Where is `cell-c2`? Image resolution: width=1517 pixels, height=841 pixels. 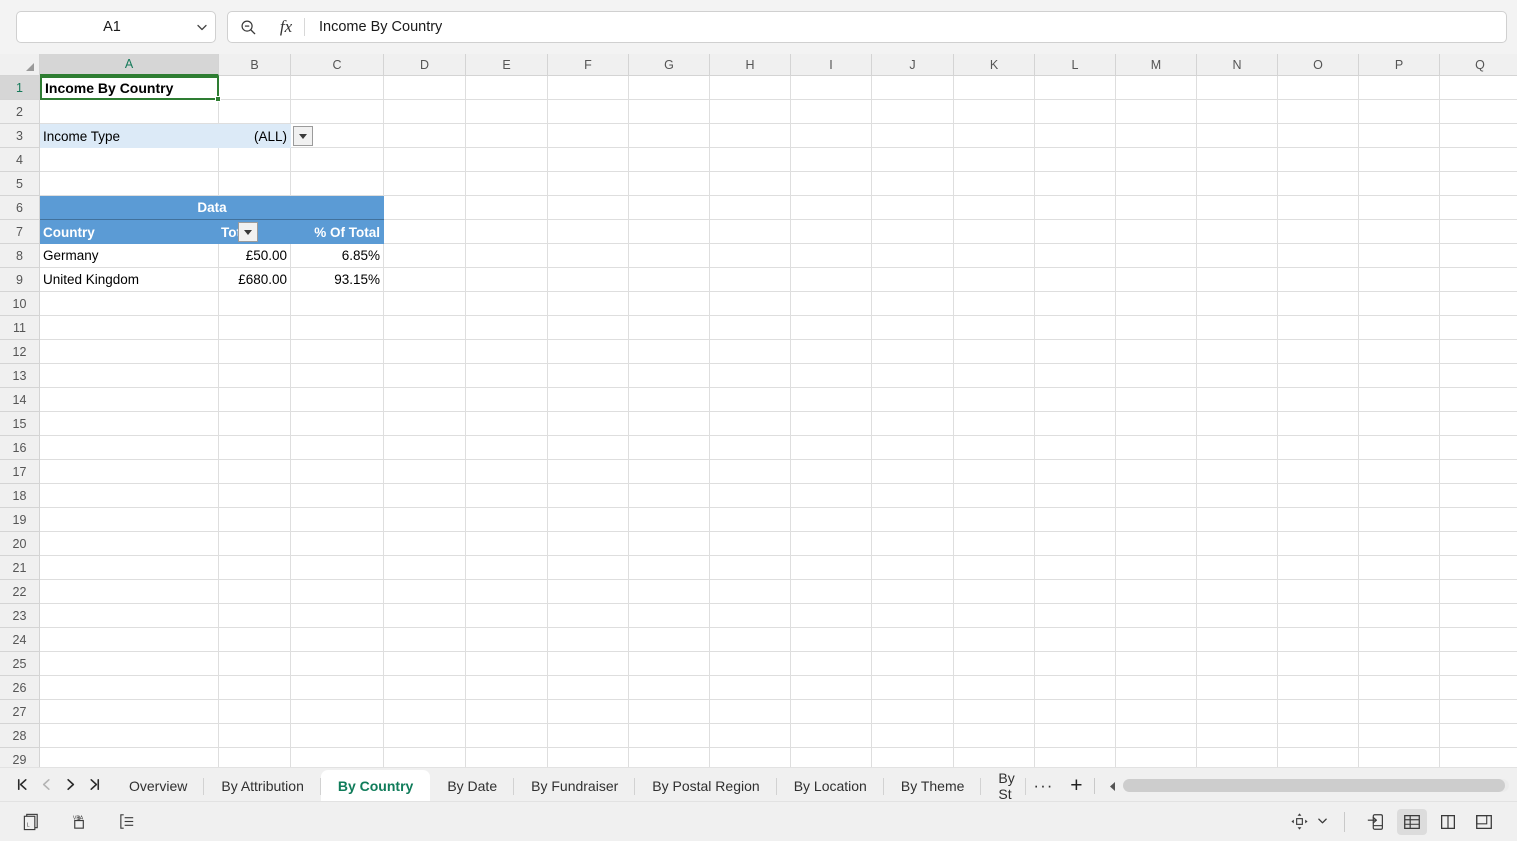 cell-c2 is located at coordinates (337, 112).